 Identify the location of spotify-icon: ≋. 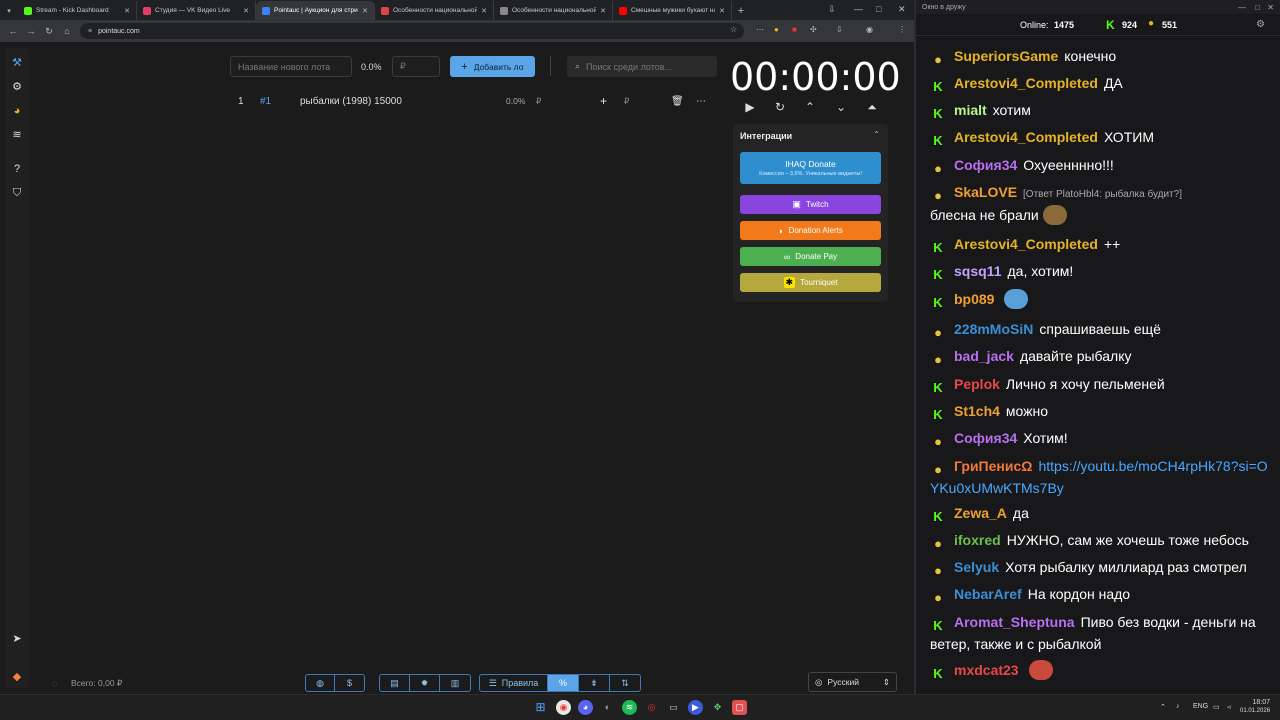
(629, 707).